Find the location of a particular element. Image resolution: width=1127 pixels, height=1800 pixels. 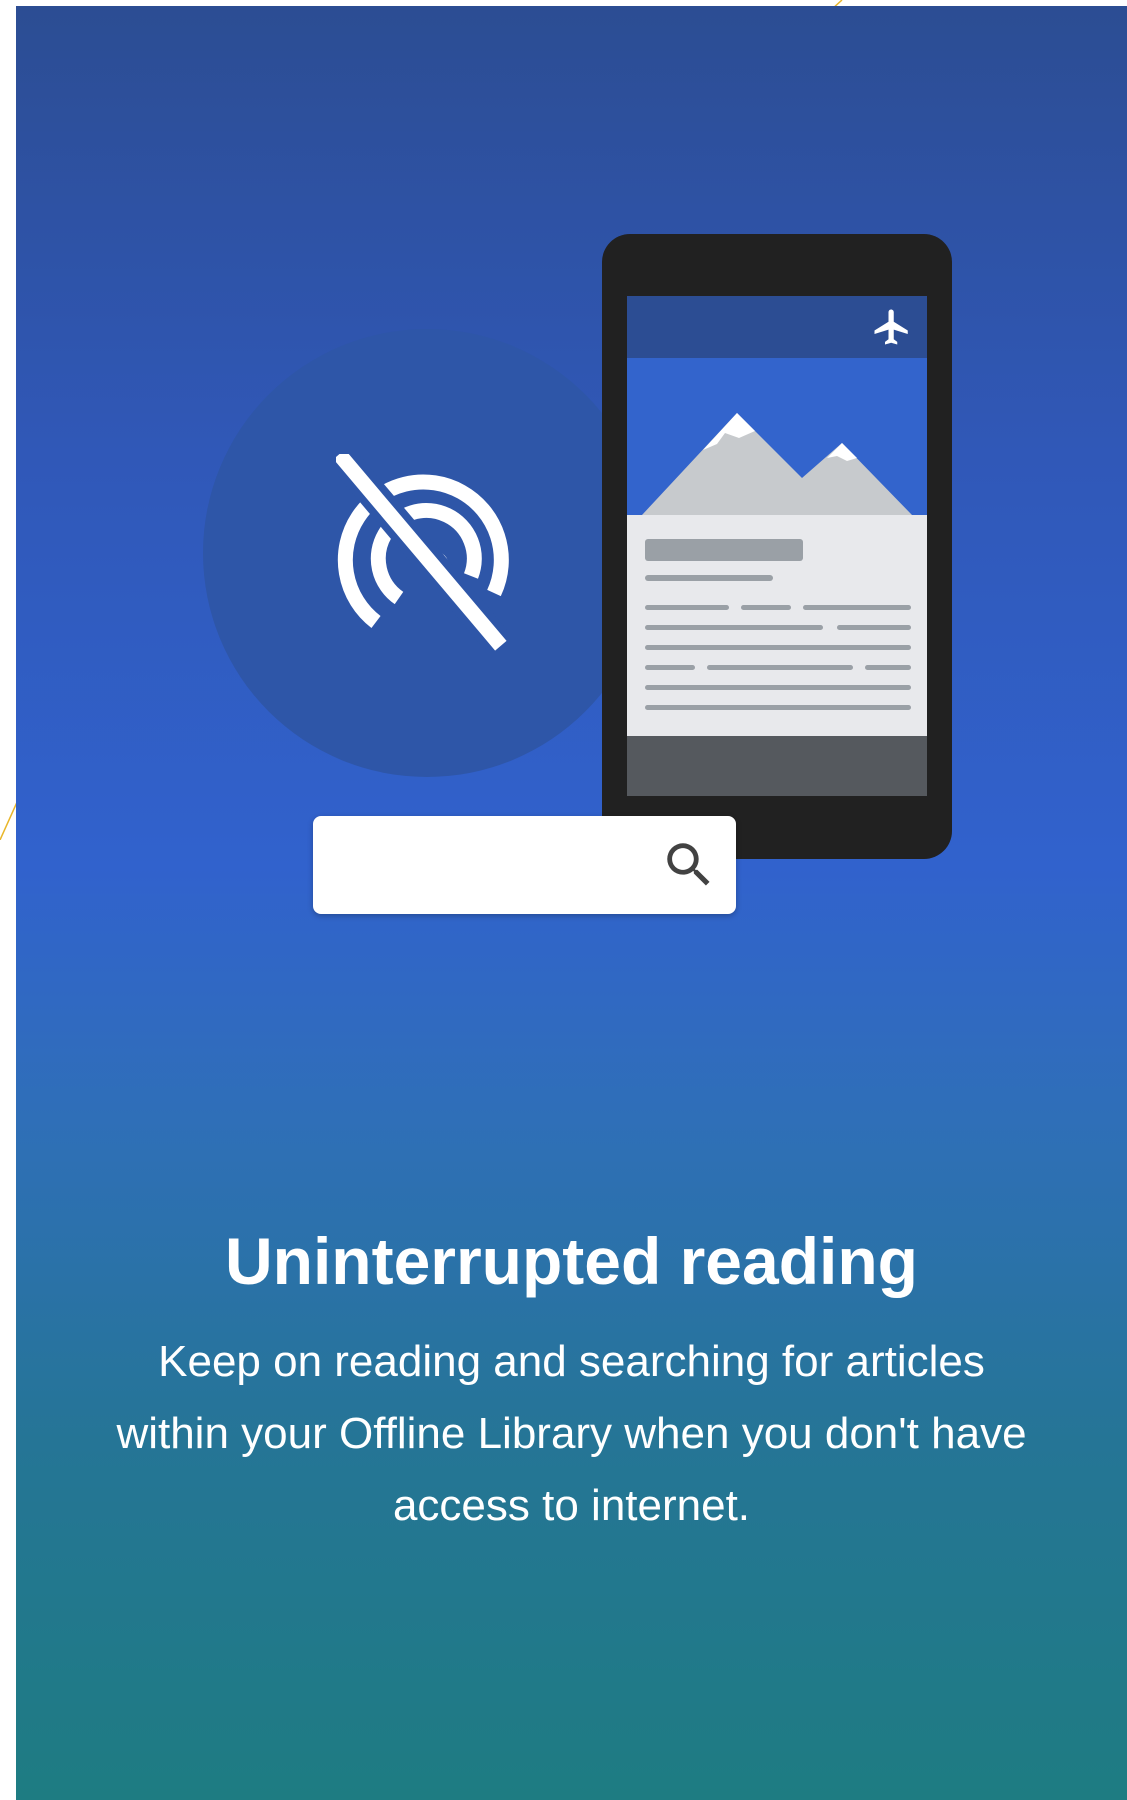

airplane-icon is located at coordinates (891, 327).